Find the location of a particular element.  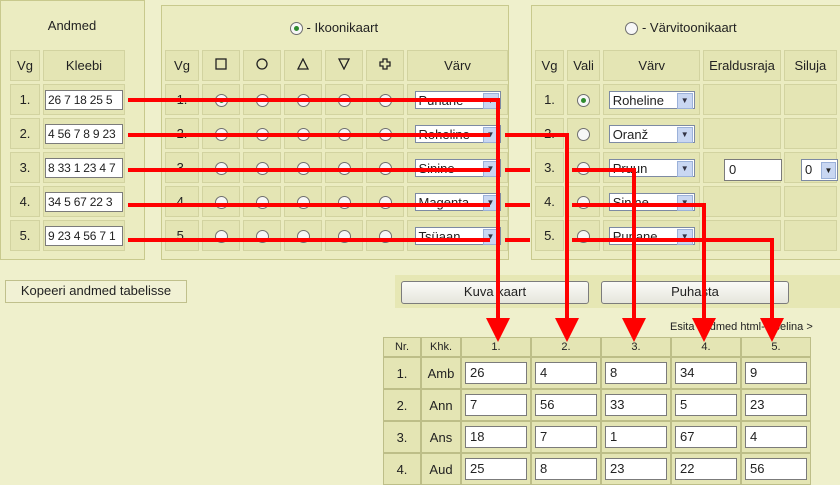

result-input: 26 is located at coordinates (496, 373).